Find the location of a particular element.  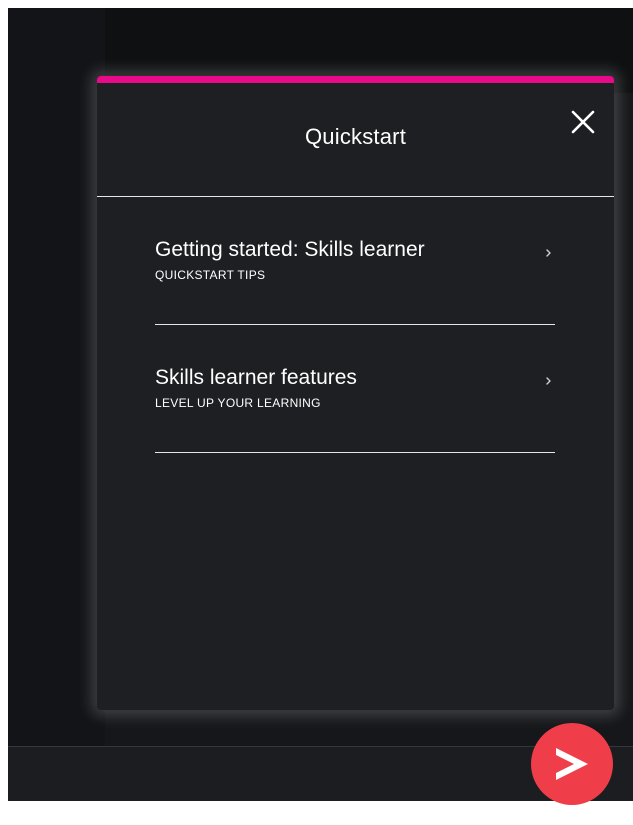

close-button is located at coordinates (583, 122).